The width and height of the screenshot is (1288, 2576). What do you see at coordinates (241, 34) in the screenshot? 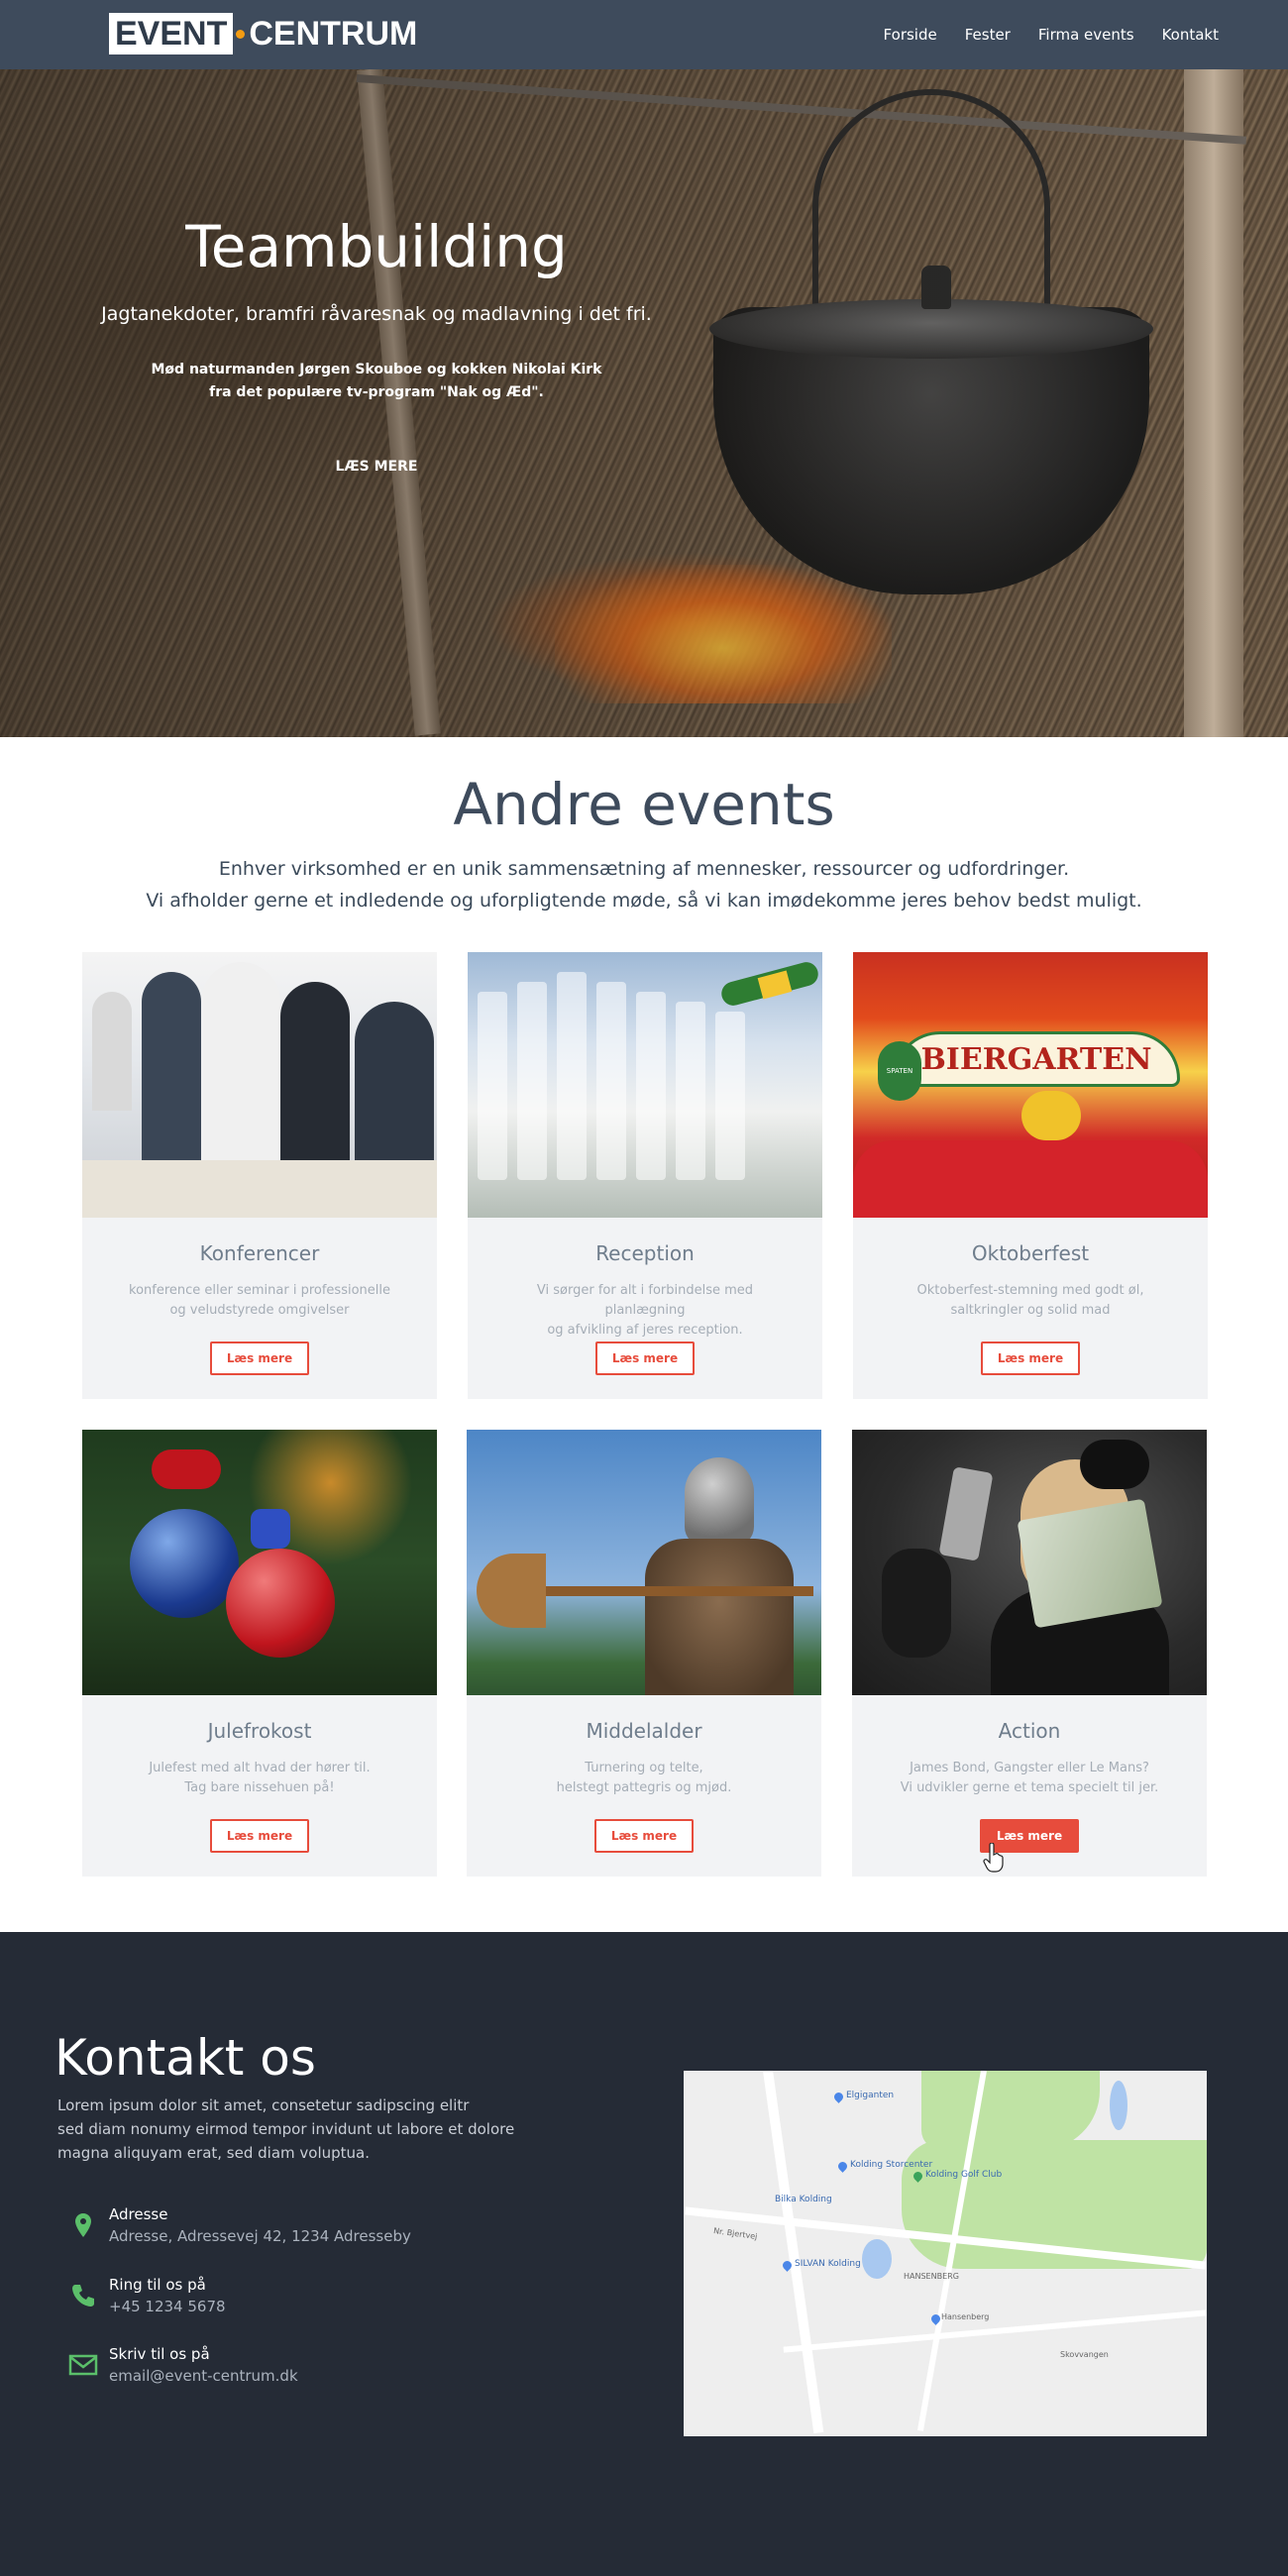
I see `logo-dot` at bounding box center [241, 34].